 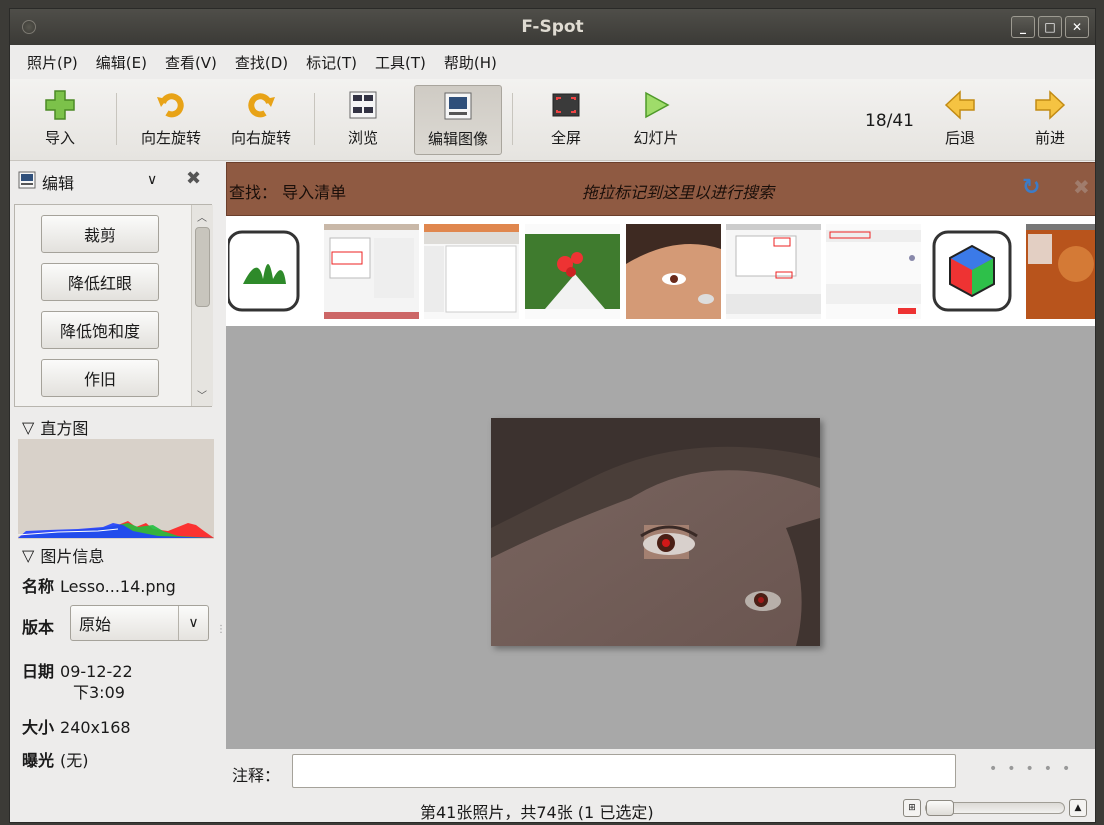 I want to click on comment-bar: 注释： •••••, so click(x=660, y=771).